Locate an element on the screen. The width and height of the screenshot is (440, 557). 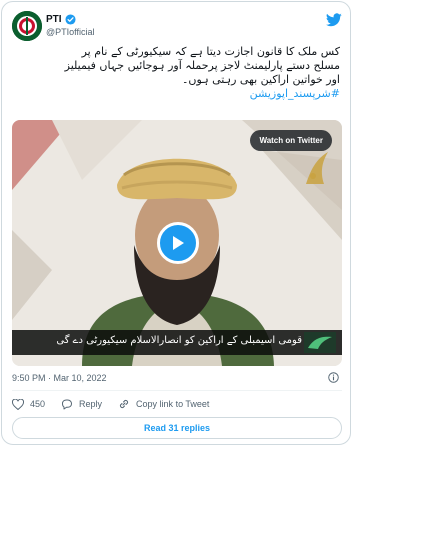
reply-icon is located at coordinates (67, 404).